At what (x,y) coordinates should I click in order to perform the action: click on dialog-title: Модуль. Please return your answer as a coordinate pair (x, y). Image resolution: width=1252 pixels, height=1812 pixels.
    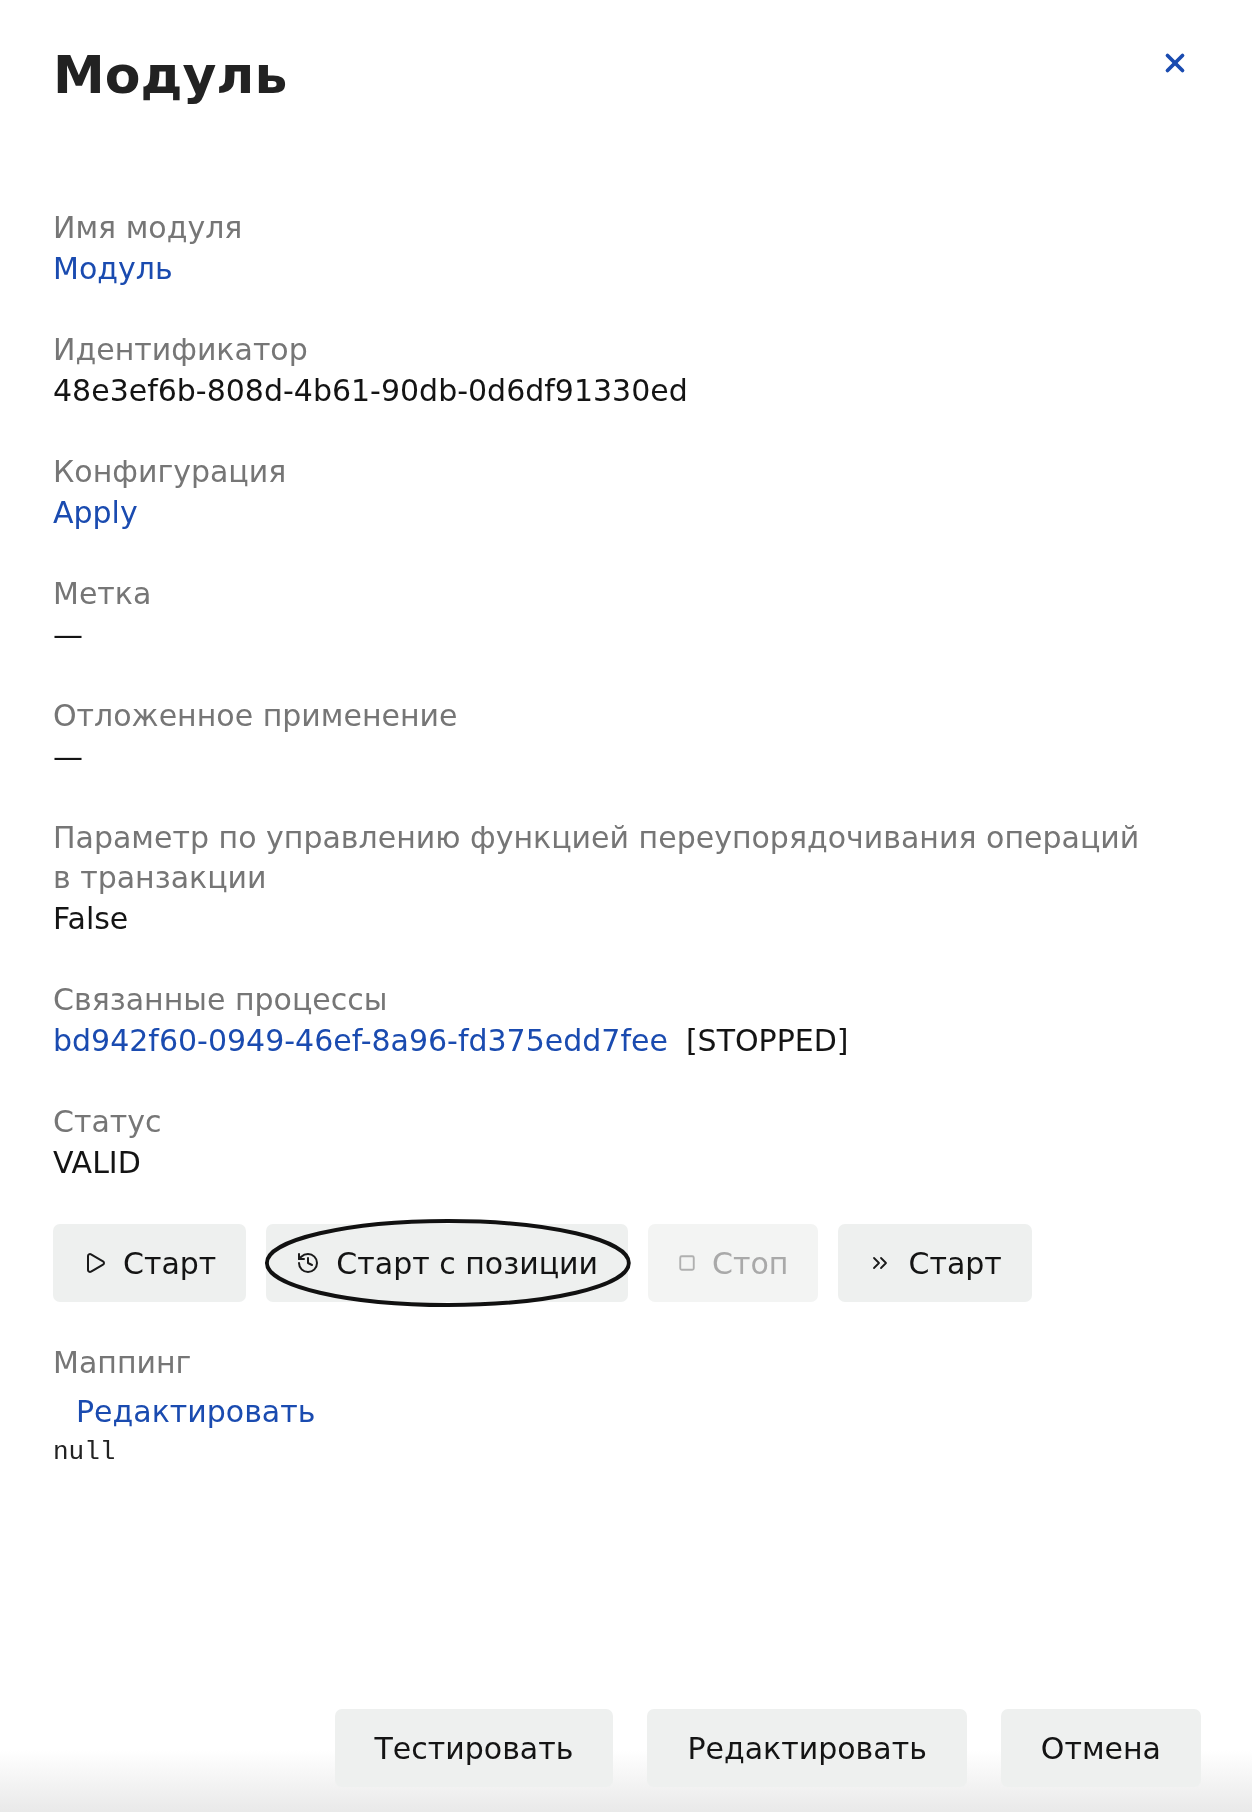
    Looking at the image, I should click on (170, 75).